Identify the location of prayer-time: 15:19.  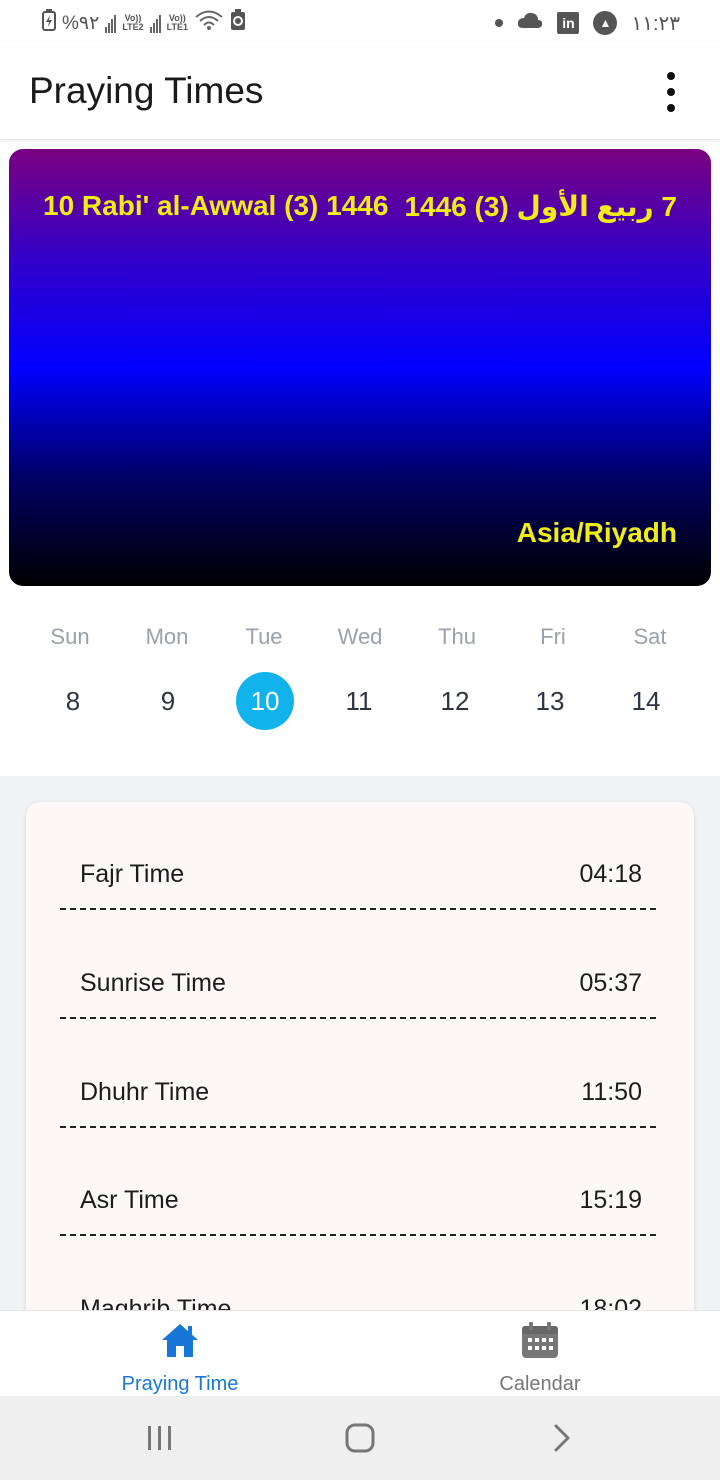
(610, 1200).